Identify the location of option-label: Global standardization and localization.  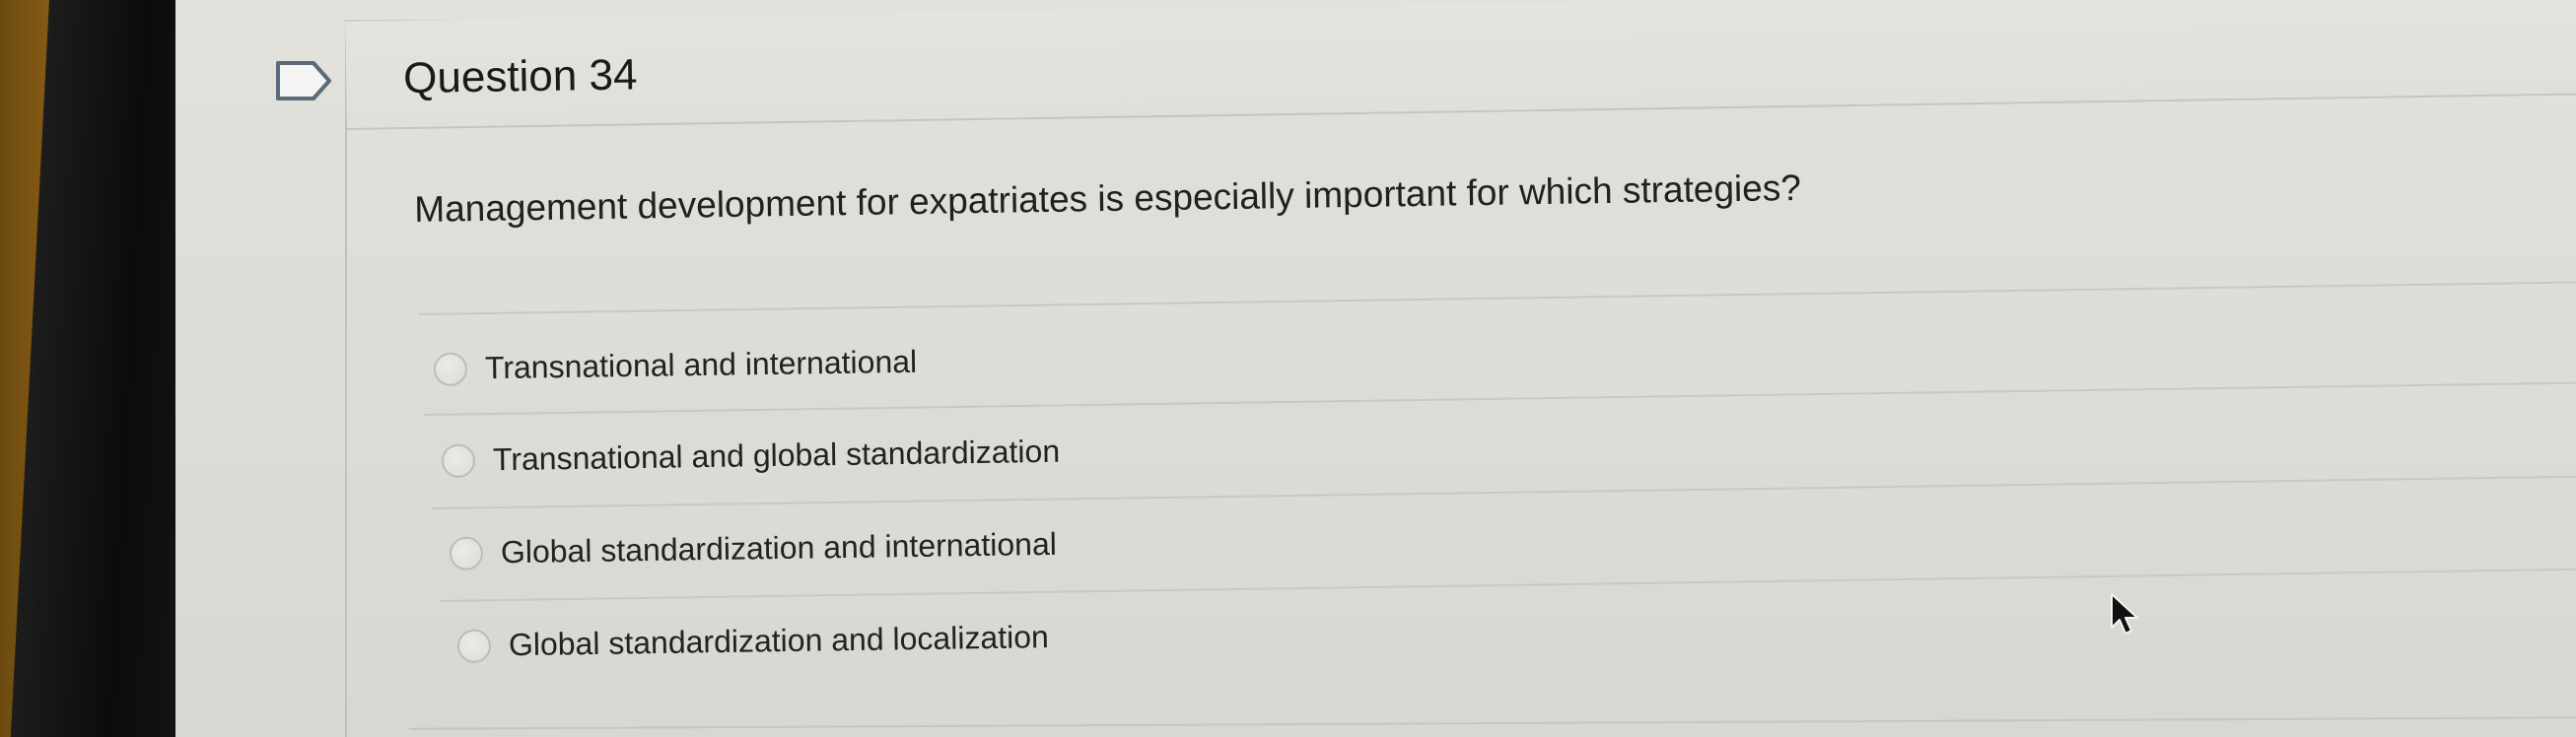
(779, 641).